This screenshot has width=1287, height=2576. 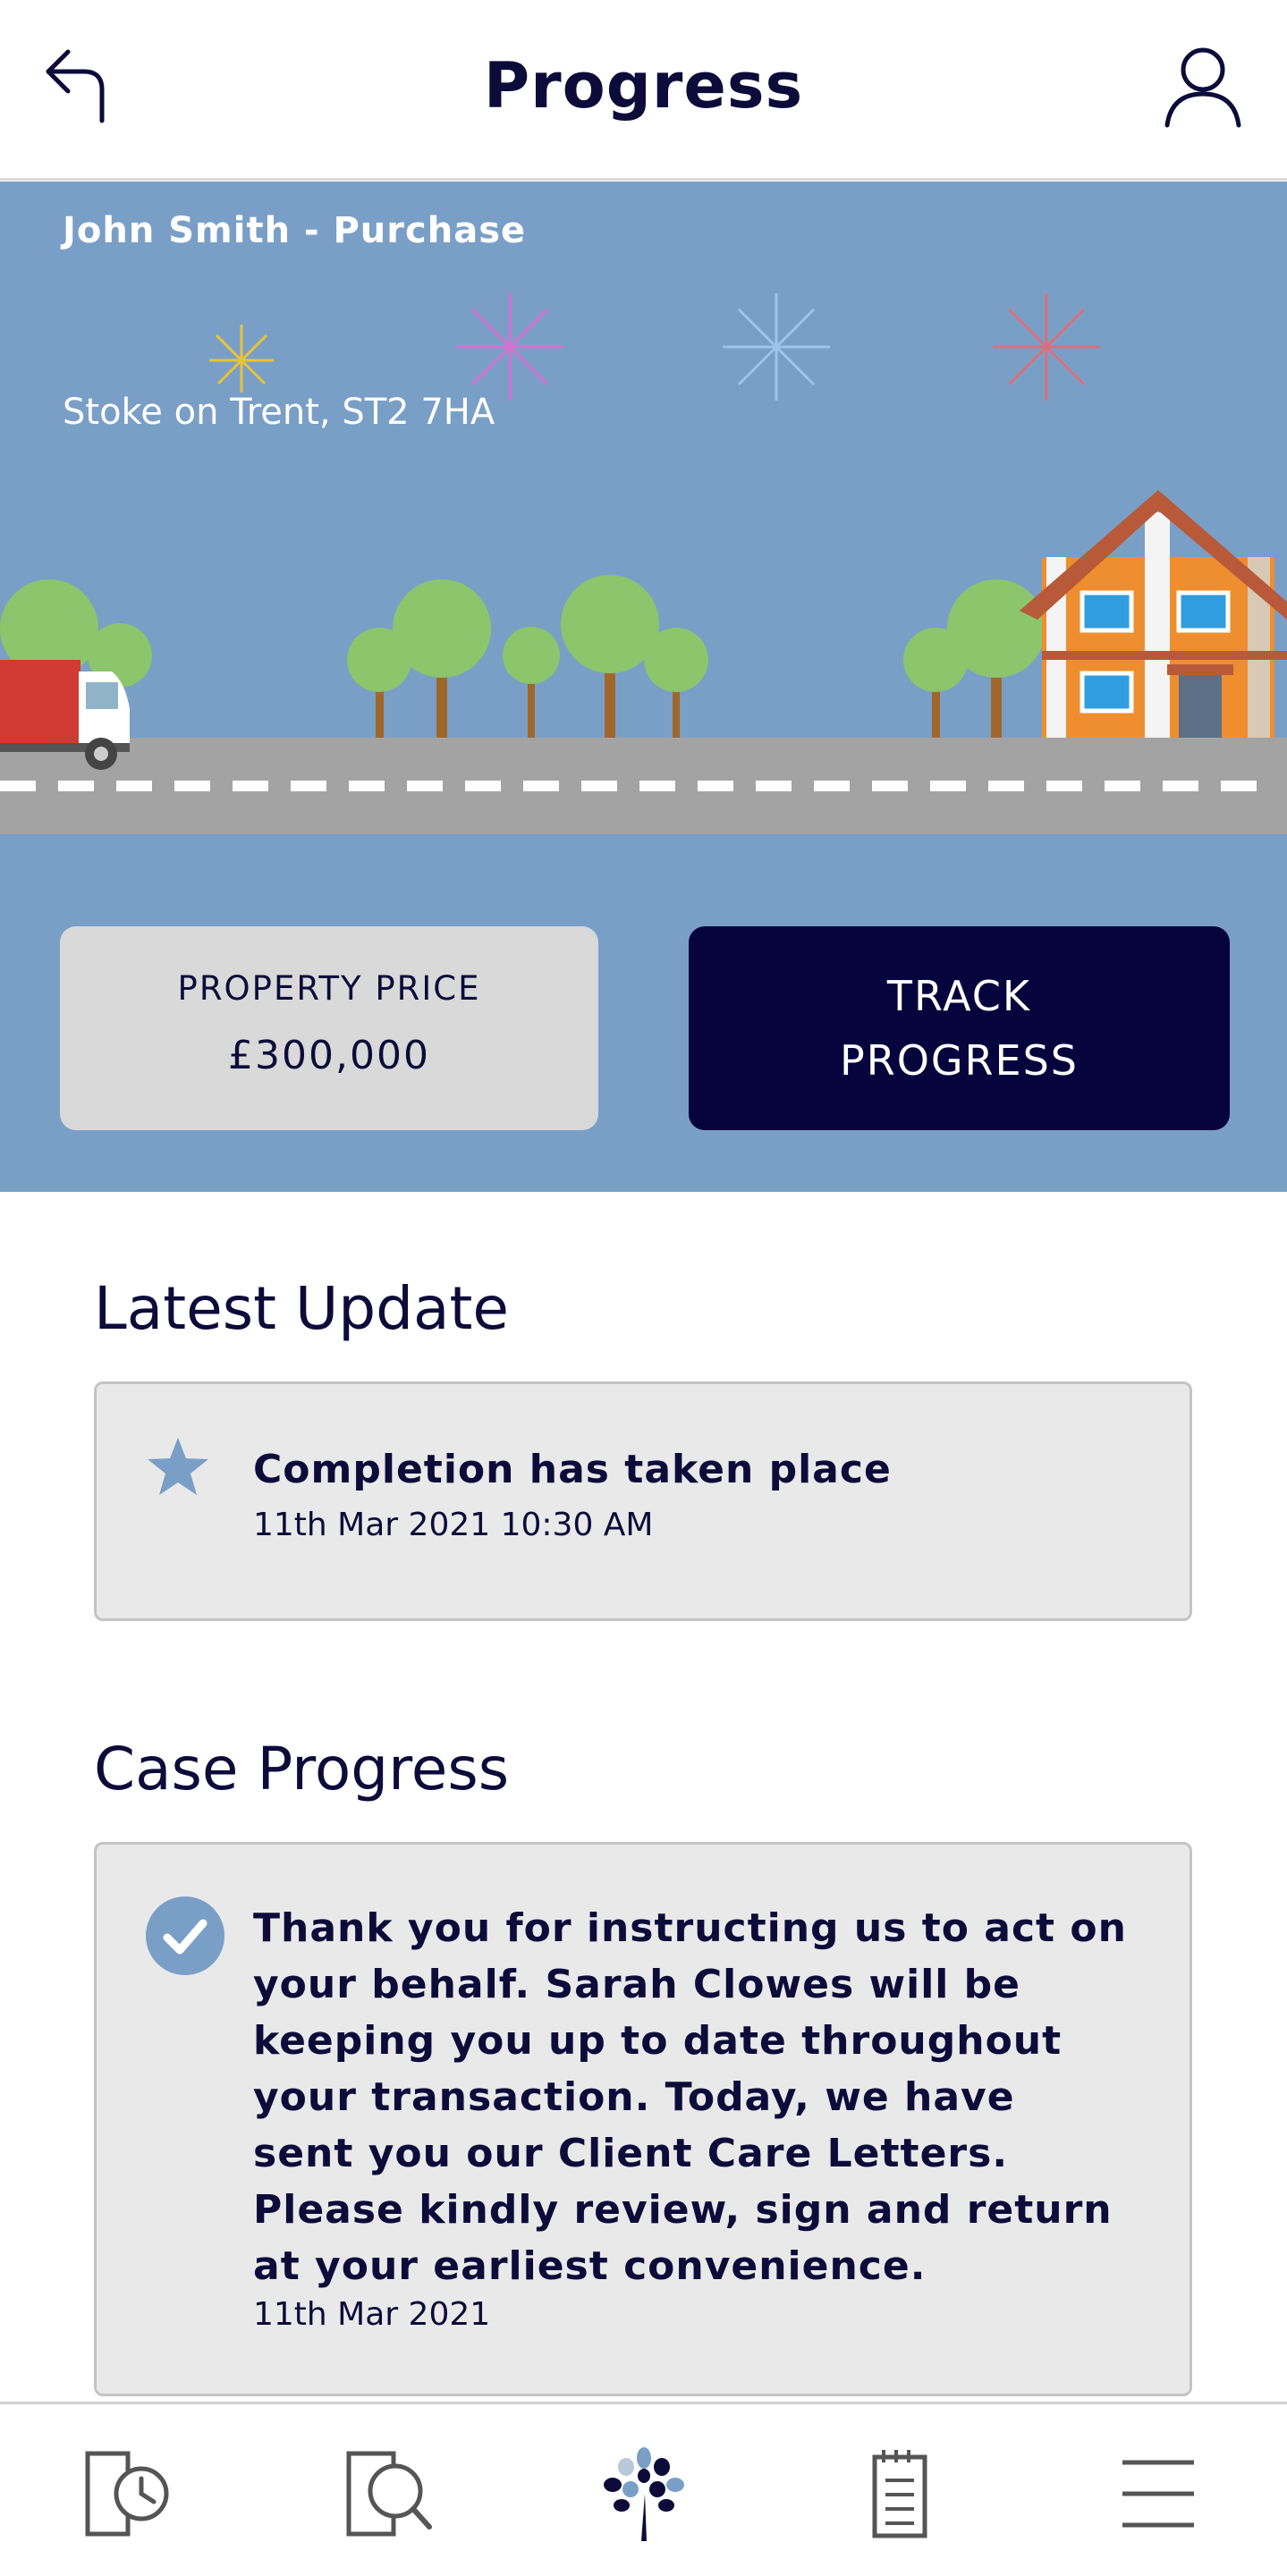 I want to click on case-title: John Smith - Purchase, so click(x=295, y=230).